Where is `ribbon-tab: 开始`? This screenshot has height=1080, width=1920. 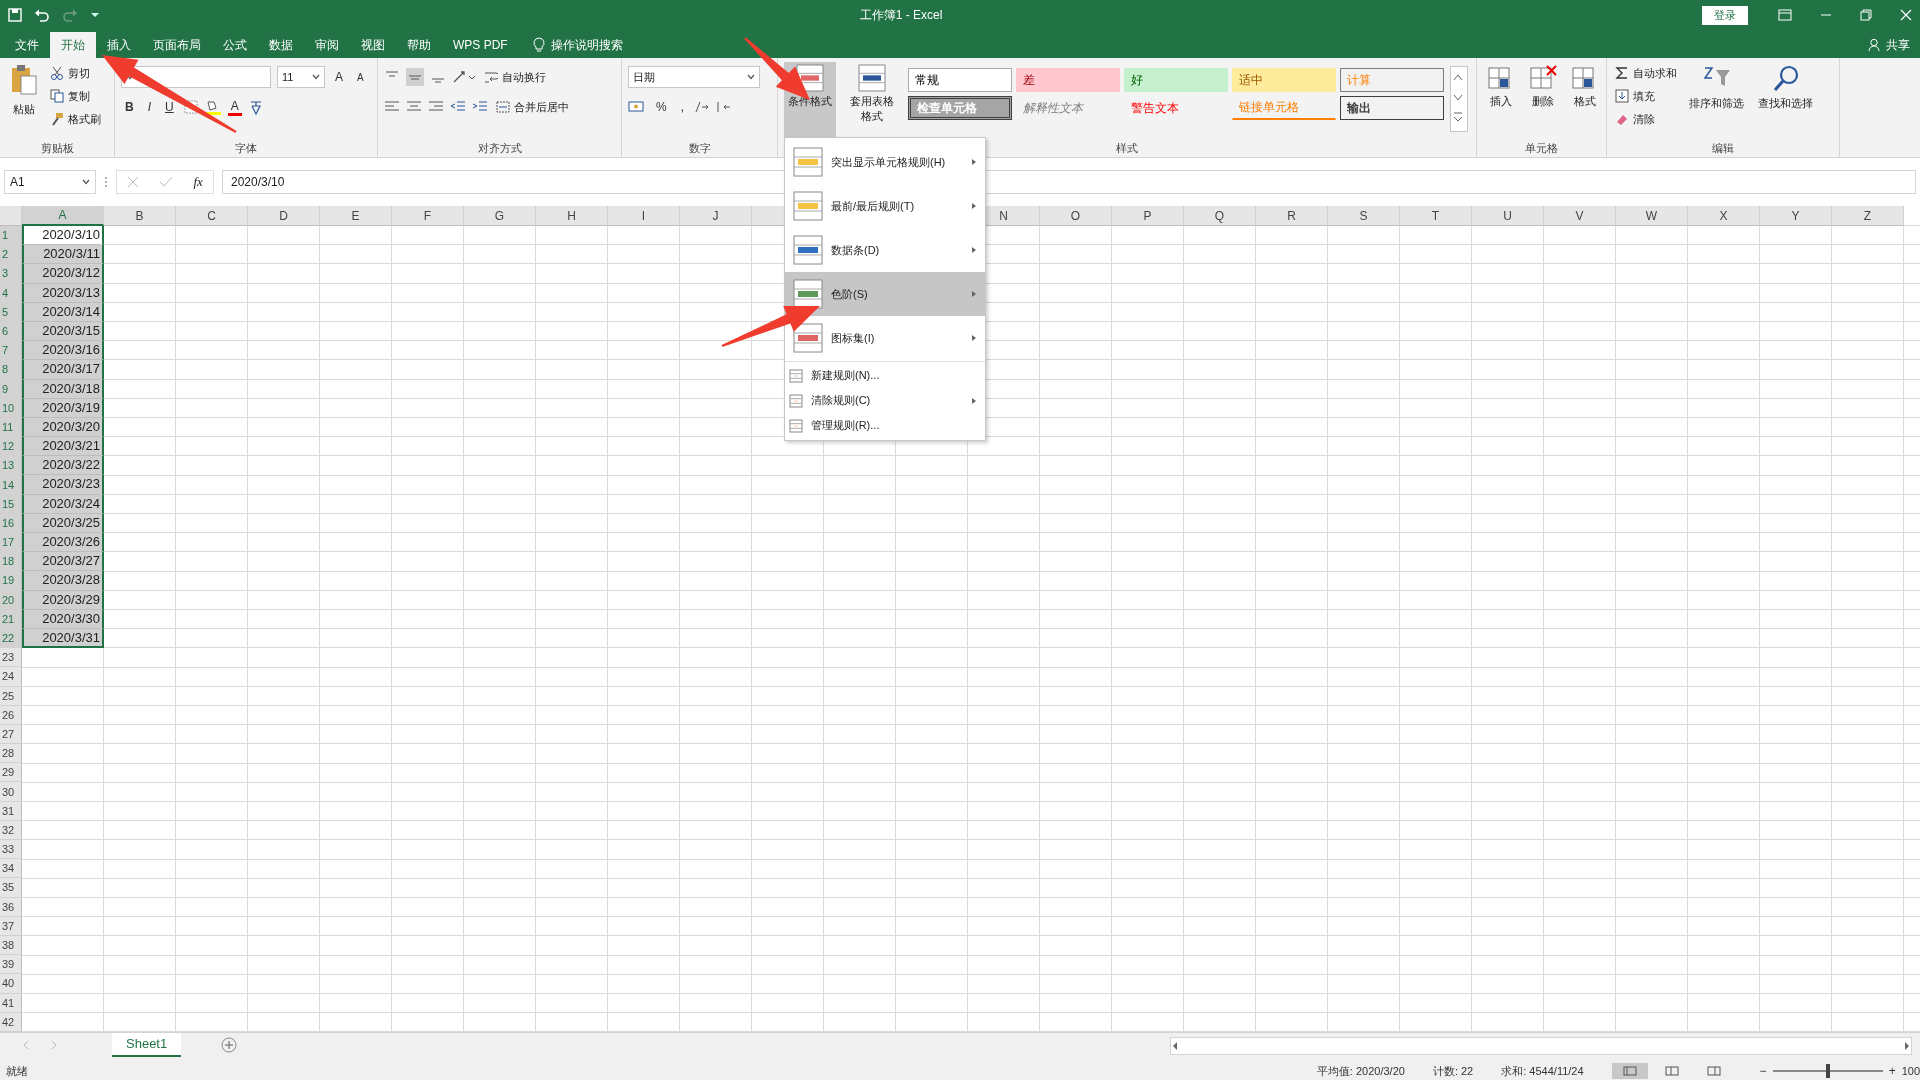 ribbon-tab: 开始 is located at coordinates (73, 45).